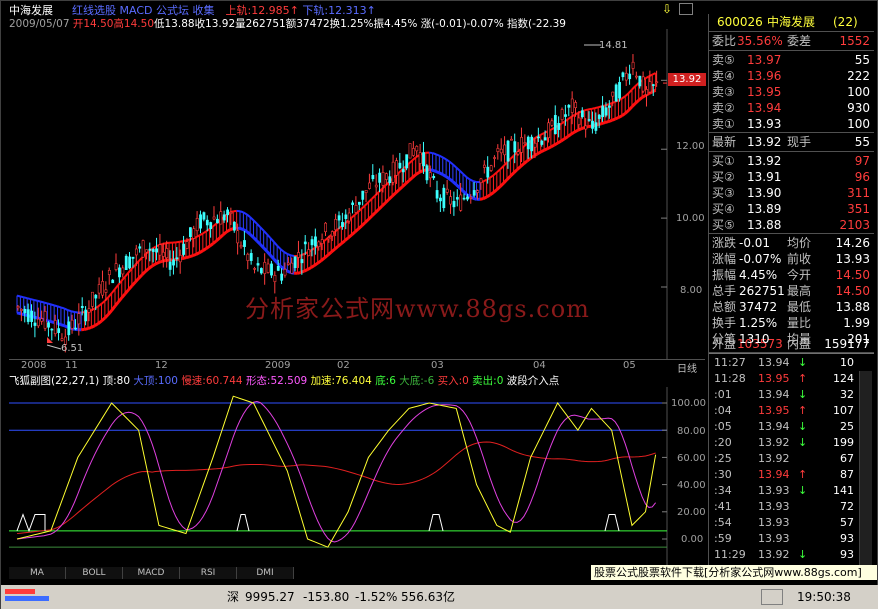 The height and width of the screenshot is (609, 878). I want to click on stat-value: 201, so click(858, 339).